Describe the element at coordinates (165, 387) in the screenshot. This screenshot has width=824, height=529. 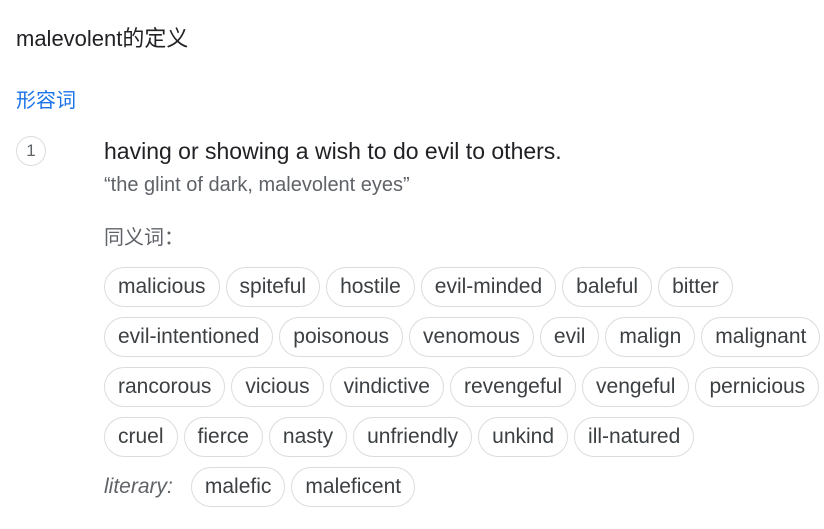
I see `synonym-chip: rancorous` at that location.